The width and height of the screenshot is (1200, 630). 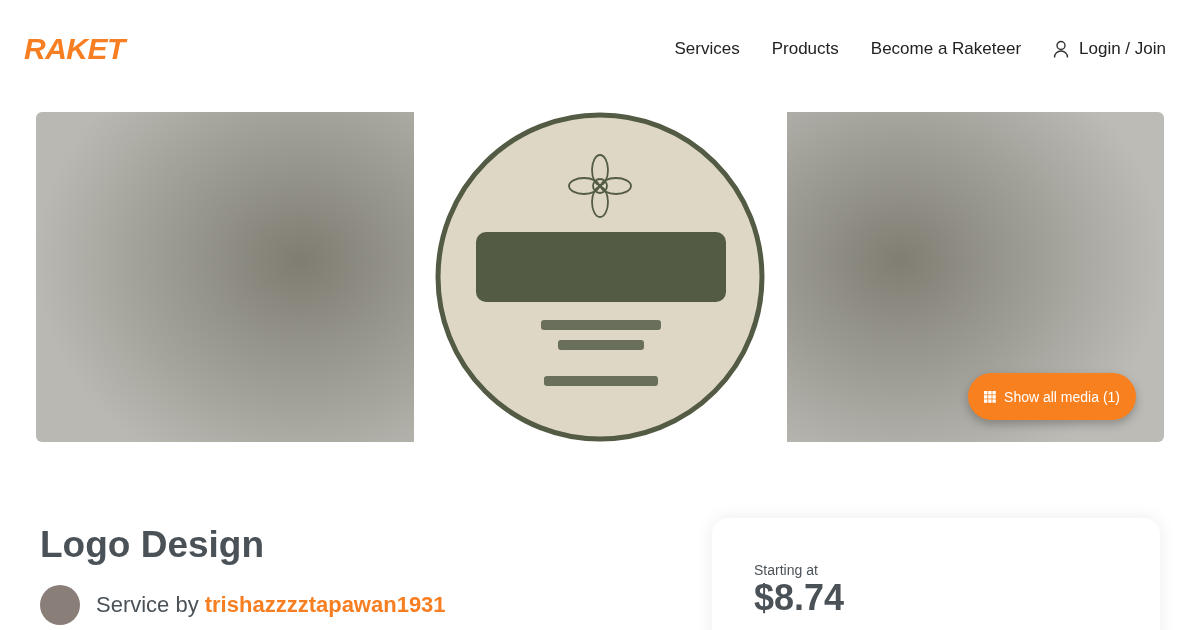 I want to click on nav-link: Become a Raketeer, so click(x=946, y=49).